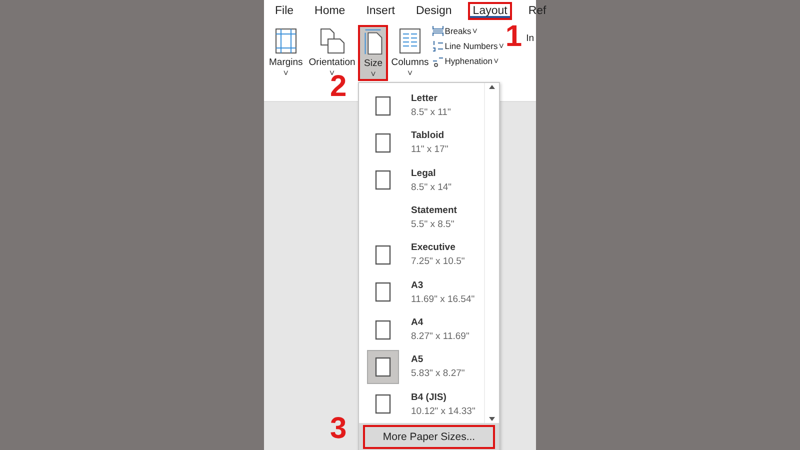 The image size is (800, 450). Describe the element at coordinates (433, 224) in the screenshot. I see `paper-dimensions: 5.5" x 8.5"` at that location.